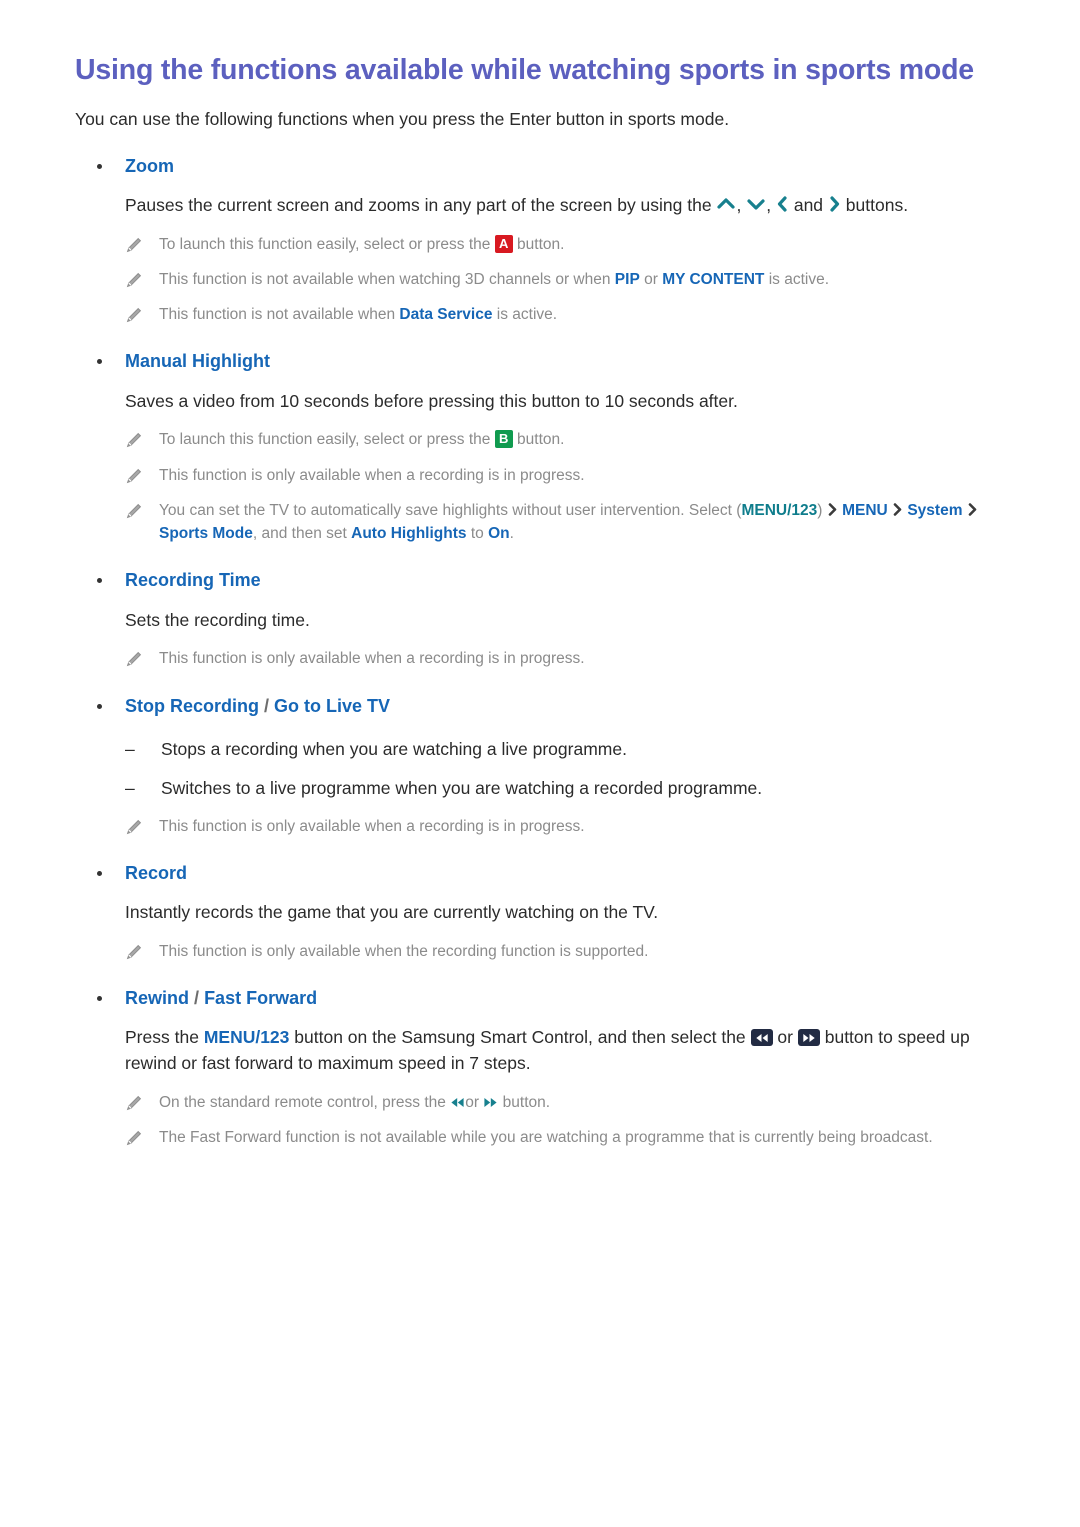 This screenshot has width=1080, height=1527. Describe the element at coordinates (540, 706) in the screenshot. I see `section-heading-stop-recording: Stop Recording / Go to Live TV` at that location.